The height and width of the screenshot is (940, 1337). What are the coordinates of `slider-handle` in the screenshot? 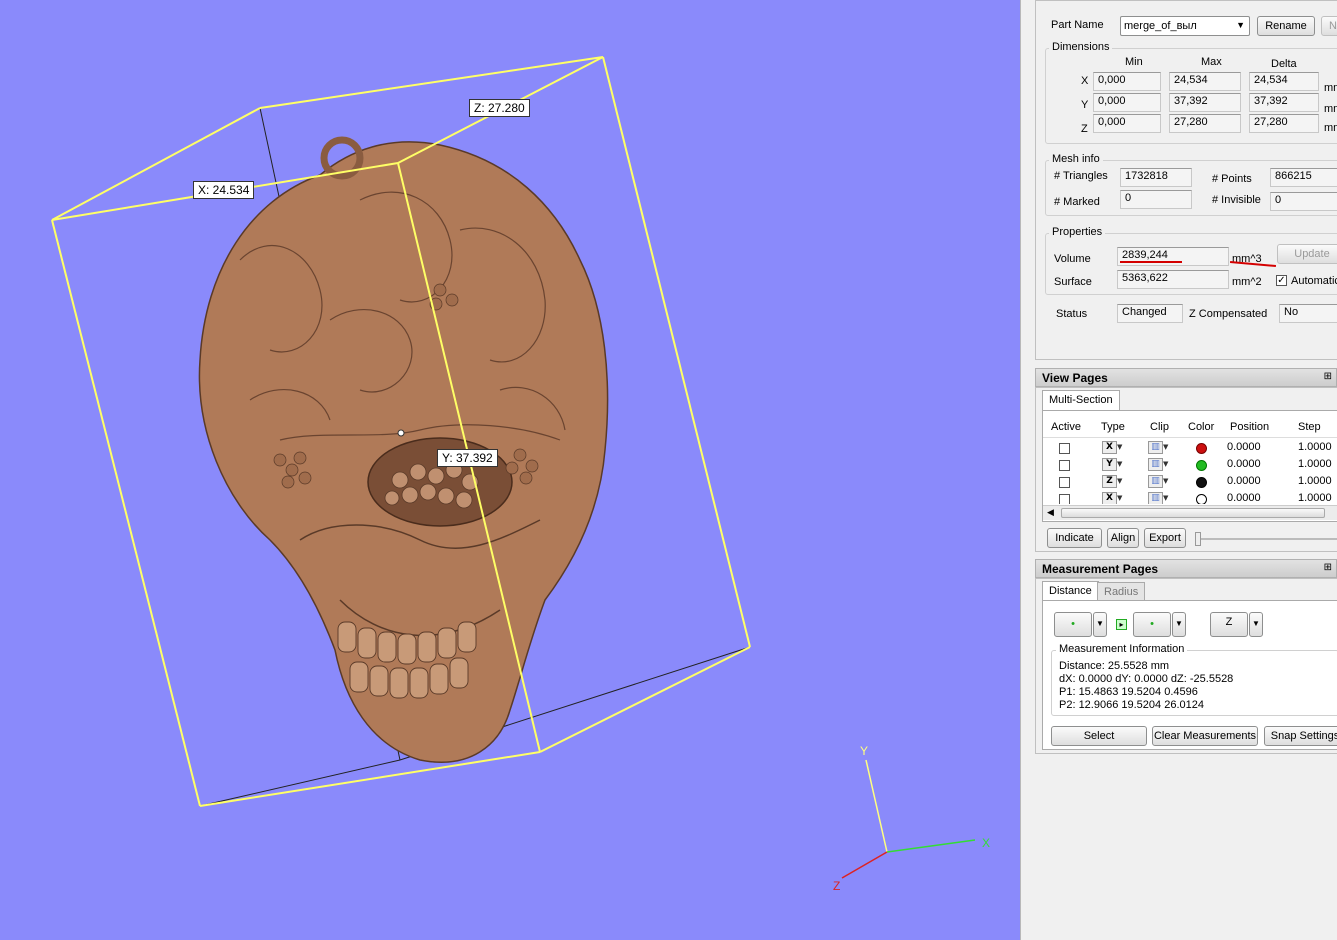 It's located at (1198, 539).